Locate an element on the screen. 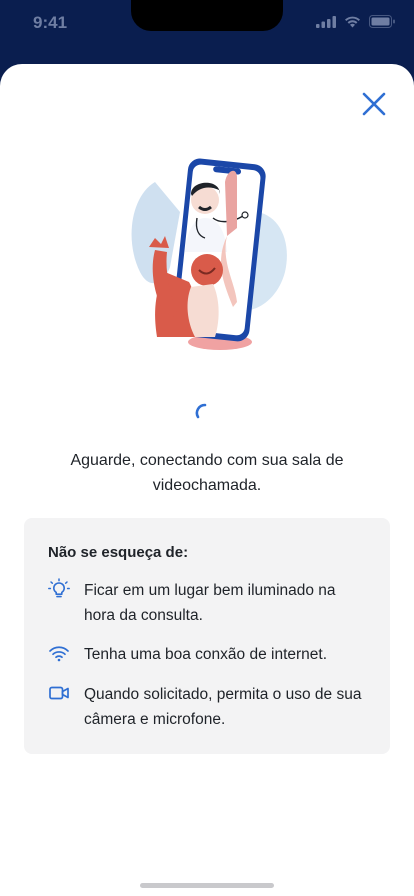  video-camera-icon is located at coordinates (59, 693).